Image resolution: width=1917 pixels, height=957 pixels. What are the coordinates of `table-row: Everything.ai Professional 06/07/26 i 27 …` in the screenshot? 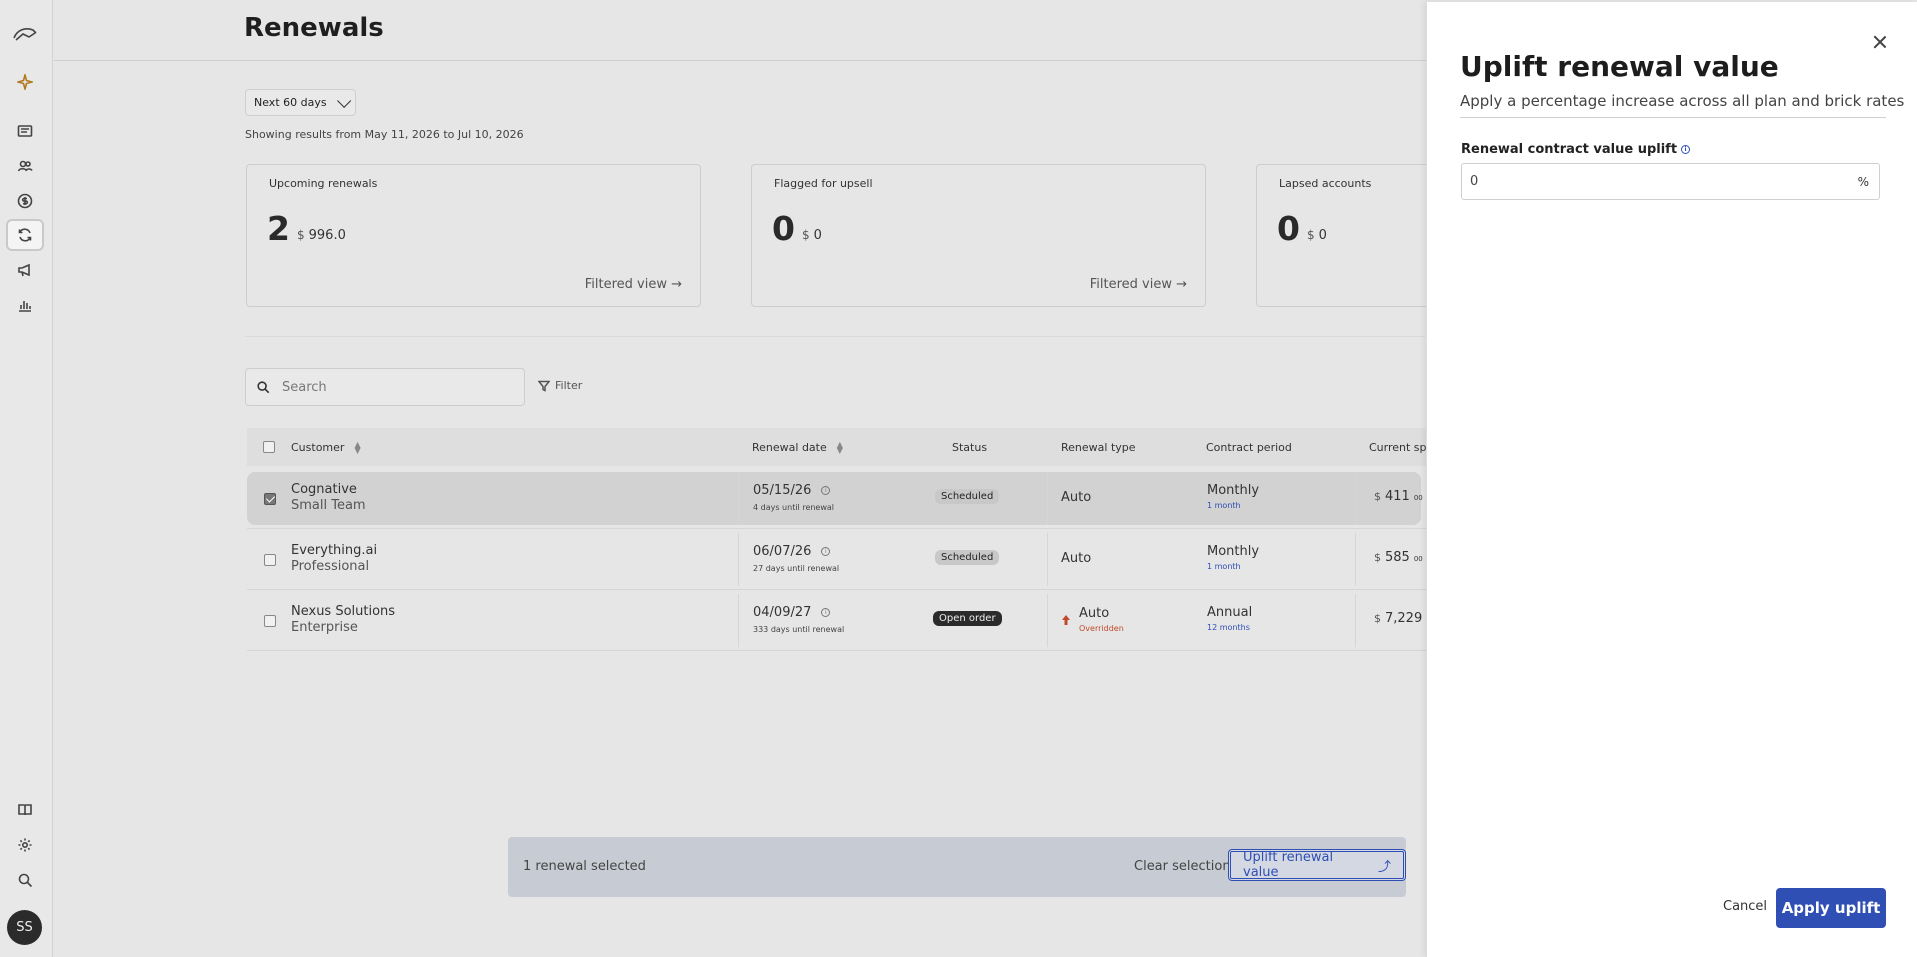 It's located at (837, 559).